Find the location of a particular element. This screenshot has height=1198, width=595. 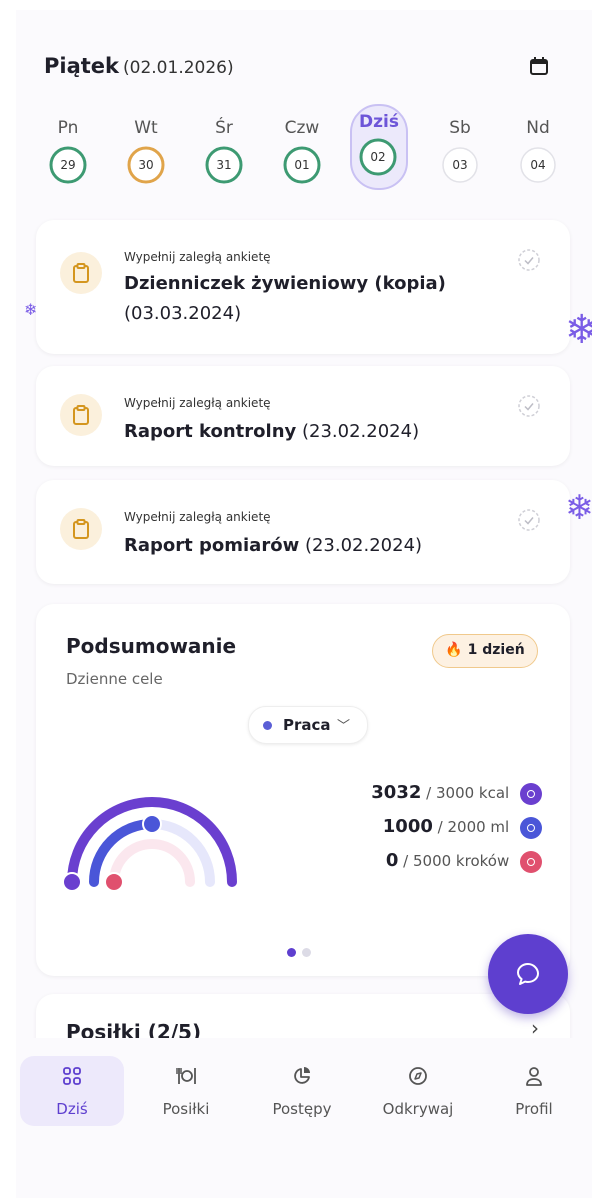

nav-label: Dziś is located at coordinates (72, 1109).